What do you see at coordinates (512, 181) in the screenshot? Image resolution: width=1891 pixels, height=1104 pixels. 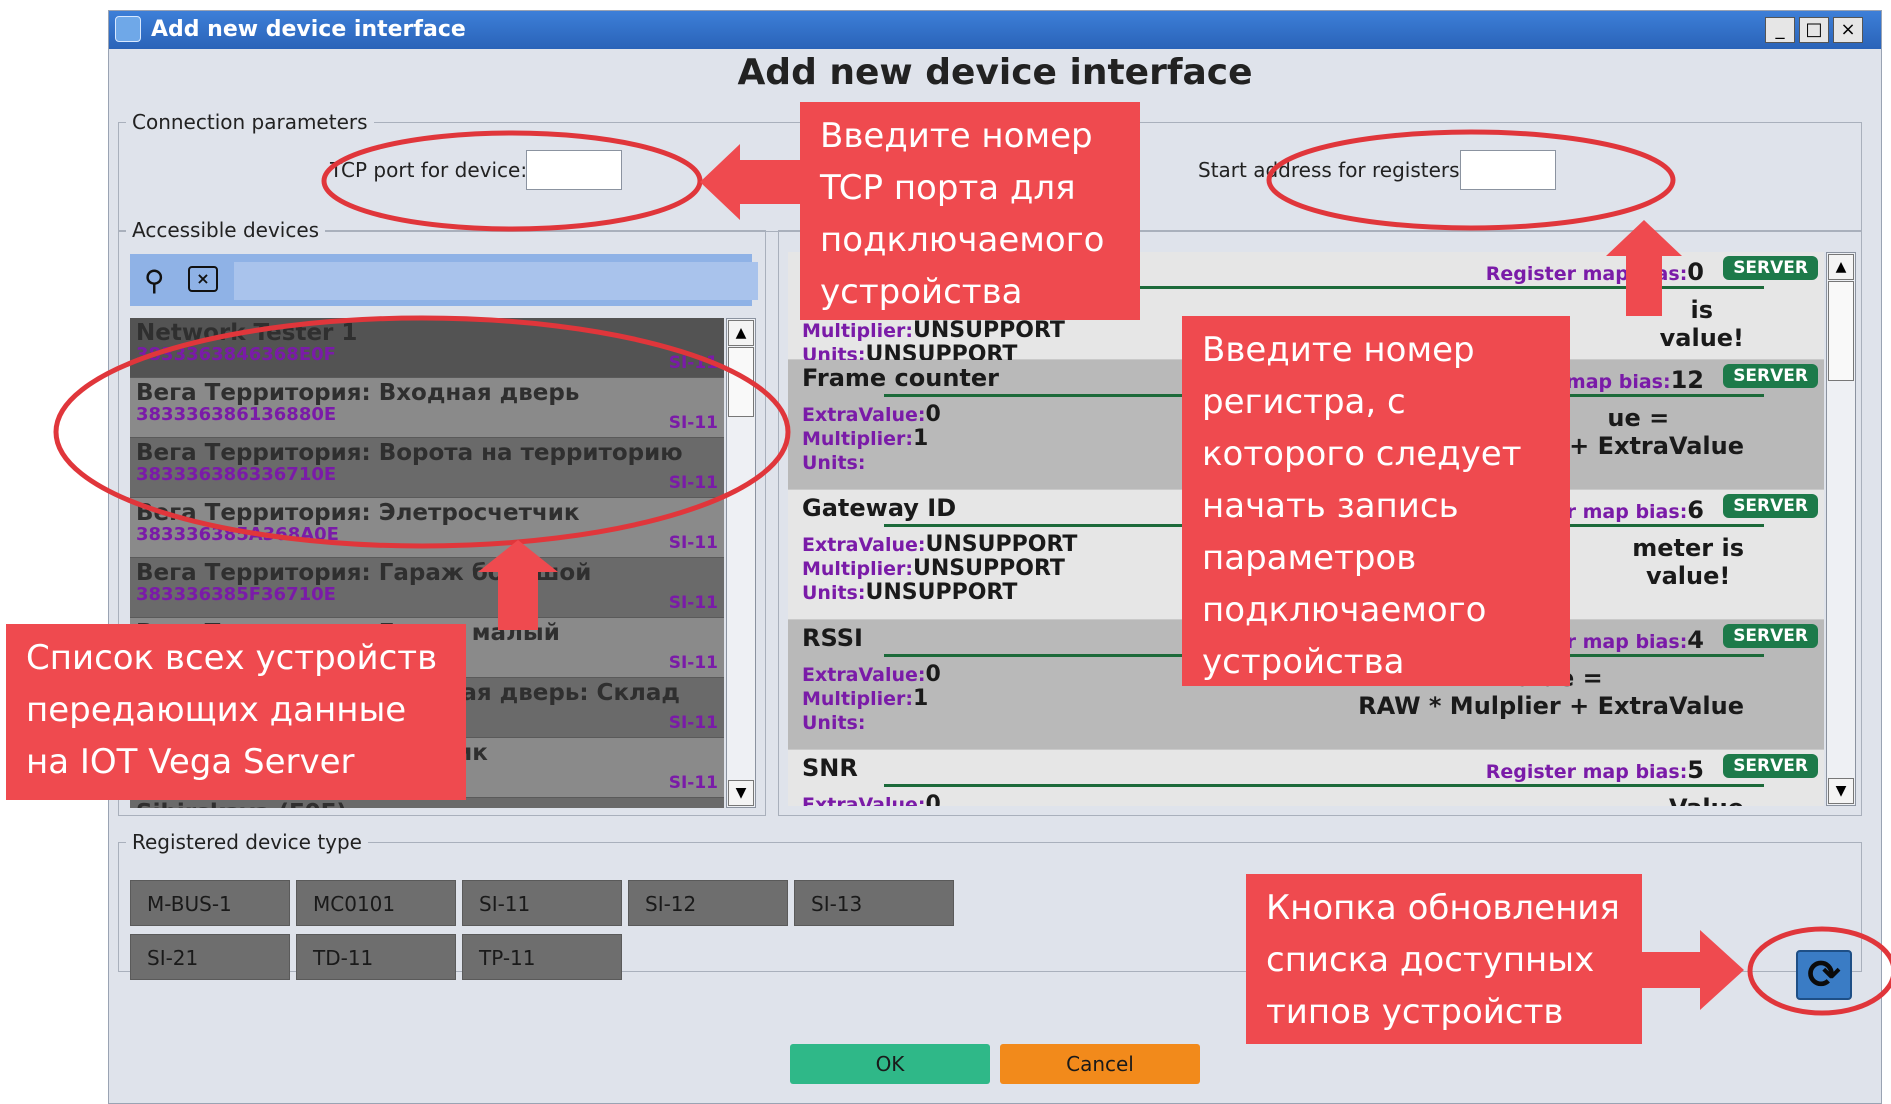 I see `tcp-highlight-ellipse` at bounding box center [512, 181].